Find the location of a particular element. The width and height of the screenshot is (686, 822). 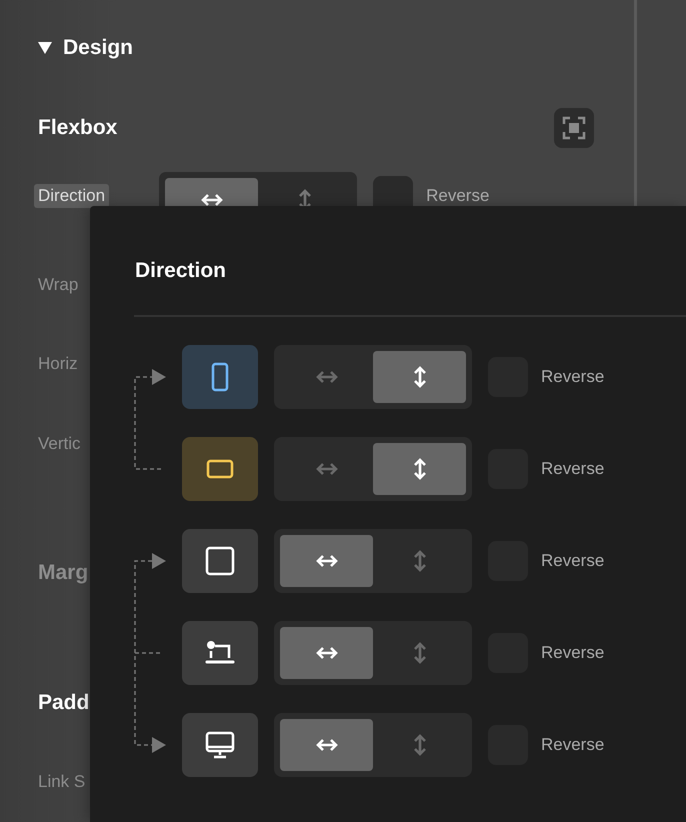

field-label: Horiz is located at coordinates (58, 364).